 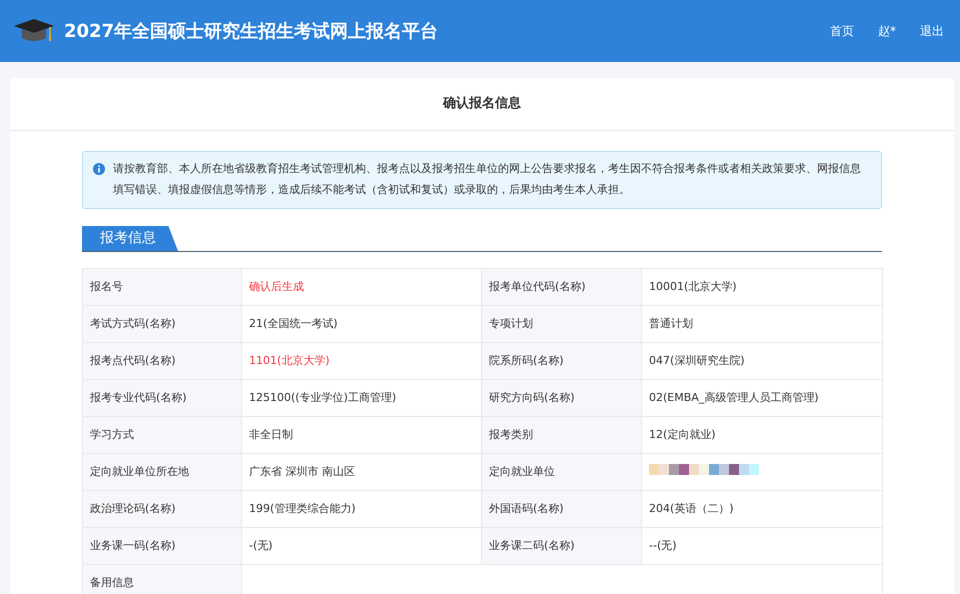 What do you see at coordinates (302, 471) in the screenshot?
I see `field-value: 广东省 深圳市 南山区` at bounding box center [302, 471].